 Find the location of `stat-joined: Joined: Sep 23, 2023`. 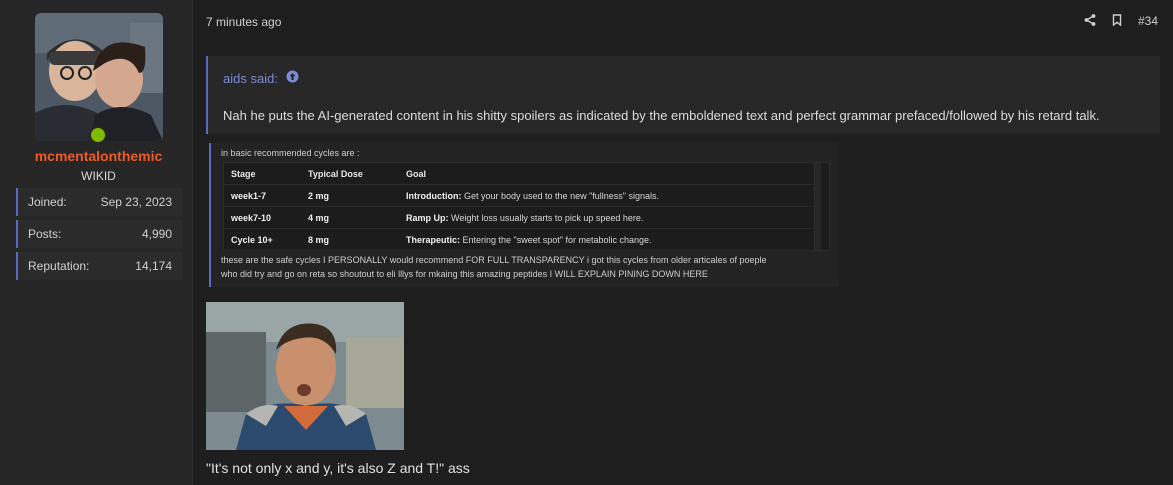

stat-joined: Joined: Sep 23, 2023 is located at coordinates (99, 202).